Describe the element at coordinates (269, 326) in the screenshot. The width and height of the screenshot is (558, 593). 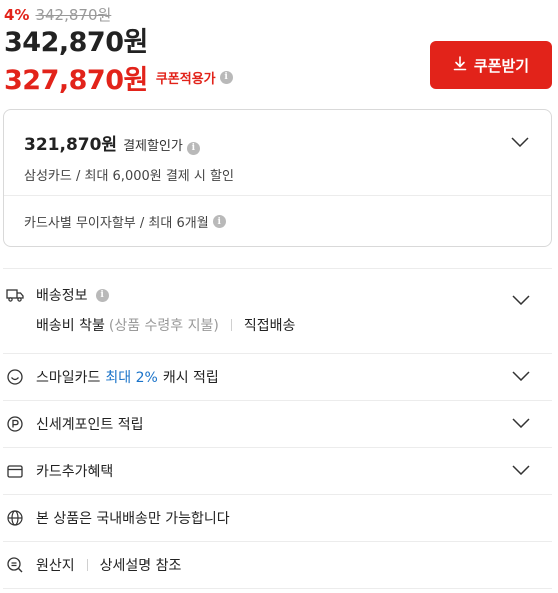
I see `shipping-method: 직접배송` at that location.